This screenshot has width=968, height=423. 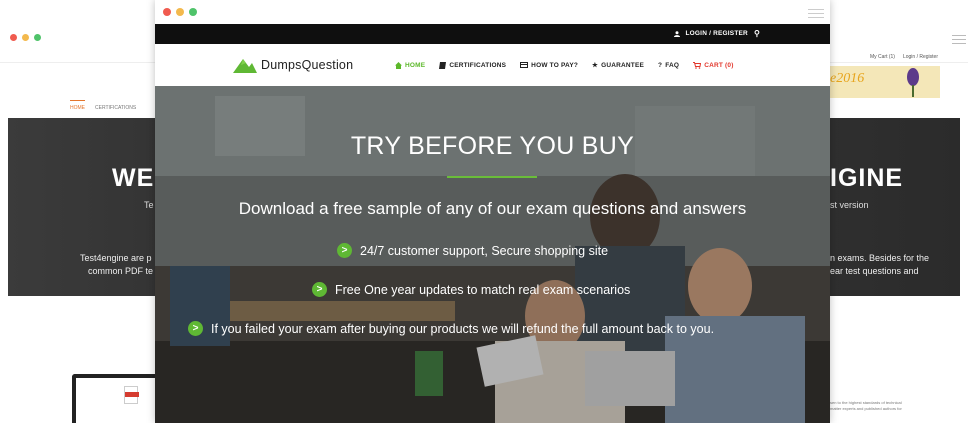 I want to click on hero-title: TRY BEFORE YOU BUY, so click(x=492, y=146).